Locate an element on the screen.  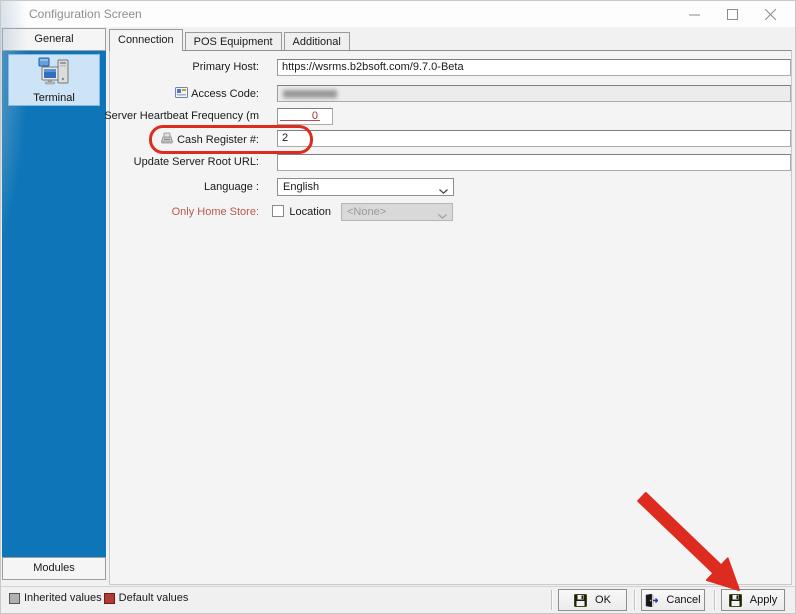
tab-connection: Connection is located at coordinates (146, 40).